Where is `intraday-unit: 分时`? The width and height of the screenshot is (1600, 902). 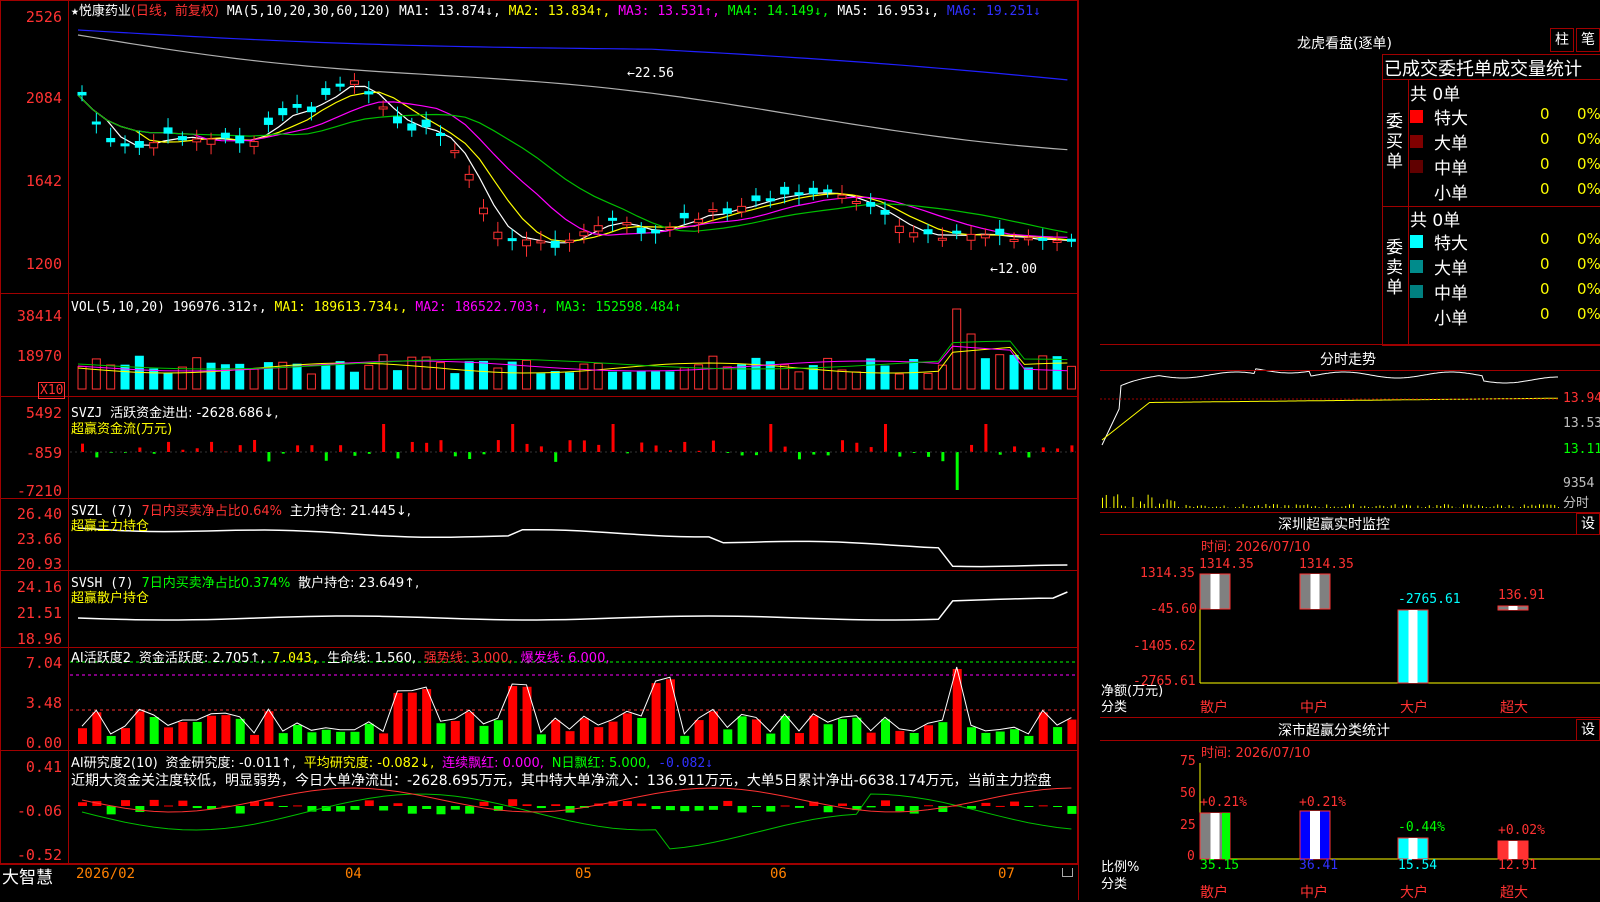
intraday-unit: 分时 is located at coordinates (1576, 501).